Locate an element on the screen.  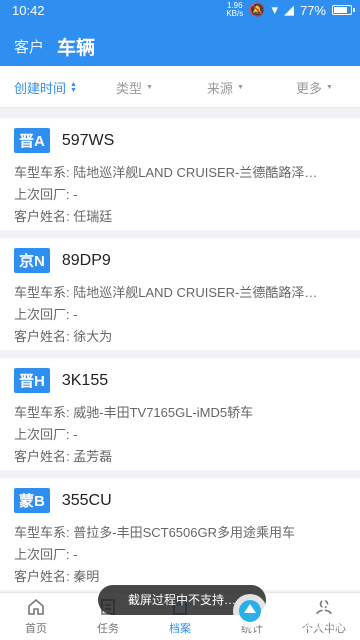
status-time: 10:42 is located at coordinates (28, 10).